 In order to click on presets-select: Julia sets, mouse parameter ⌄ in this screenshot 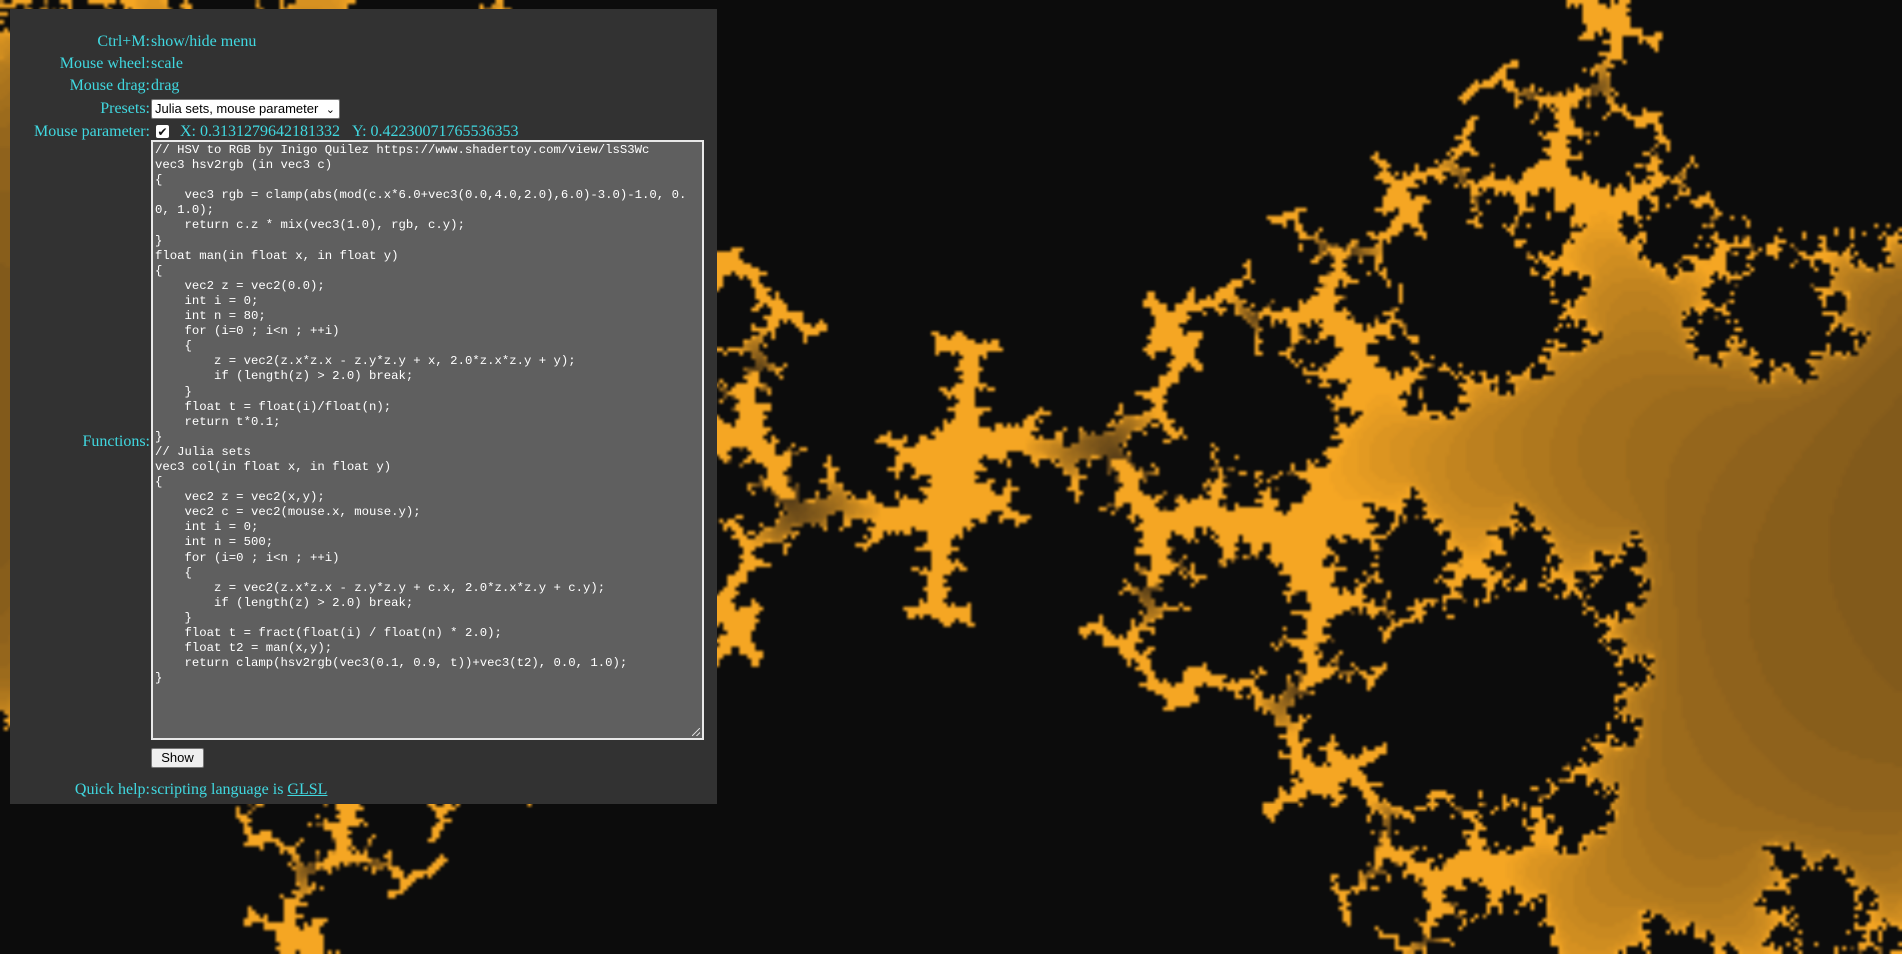, I will do `click(245, 109)`.